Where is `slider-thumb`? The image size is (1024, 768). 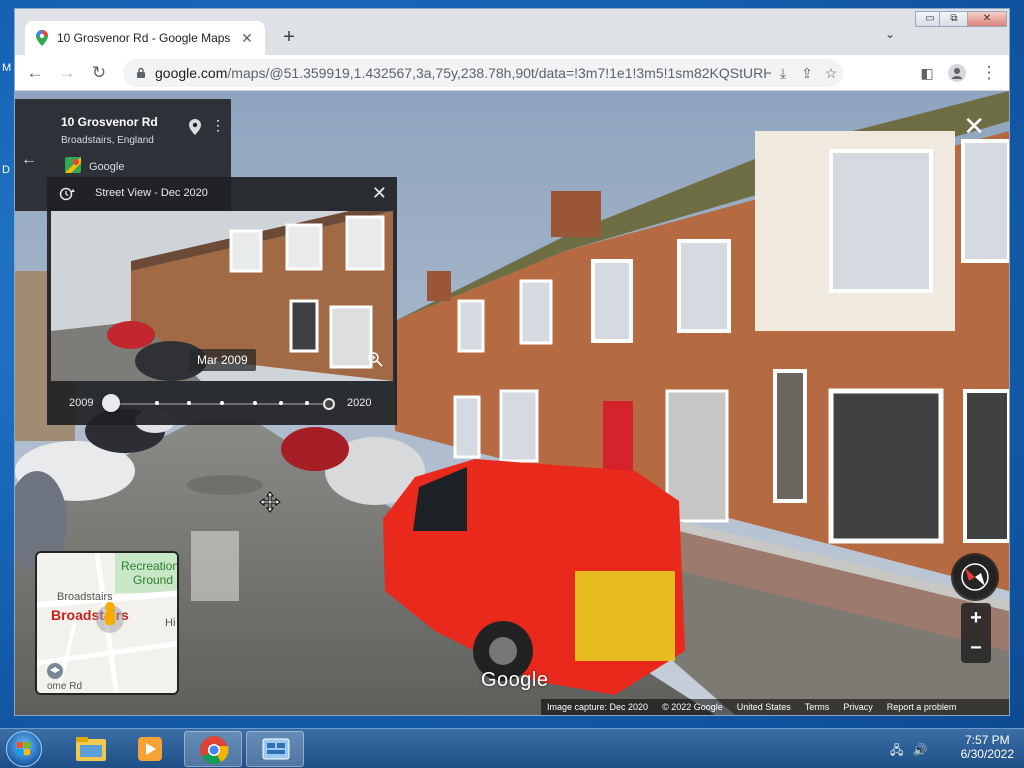
slider-thumb is located at coordinates (111, 403).